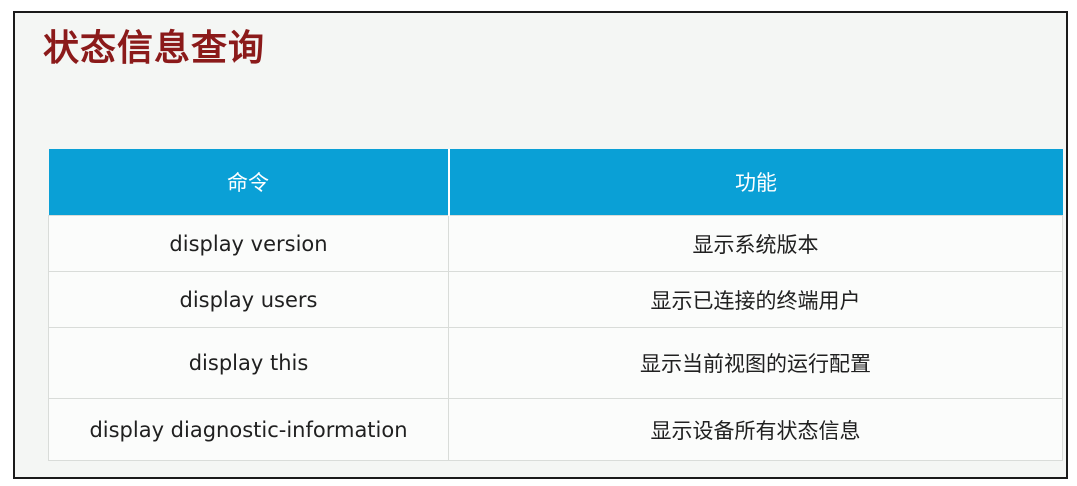  What do you see at coordinates (755, 429) in the screenshot?
I see `function-cell: 显示设备所有状态信息` at bounding box center [755, 429].